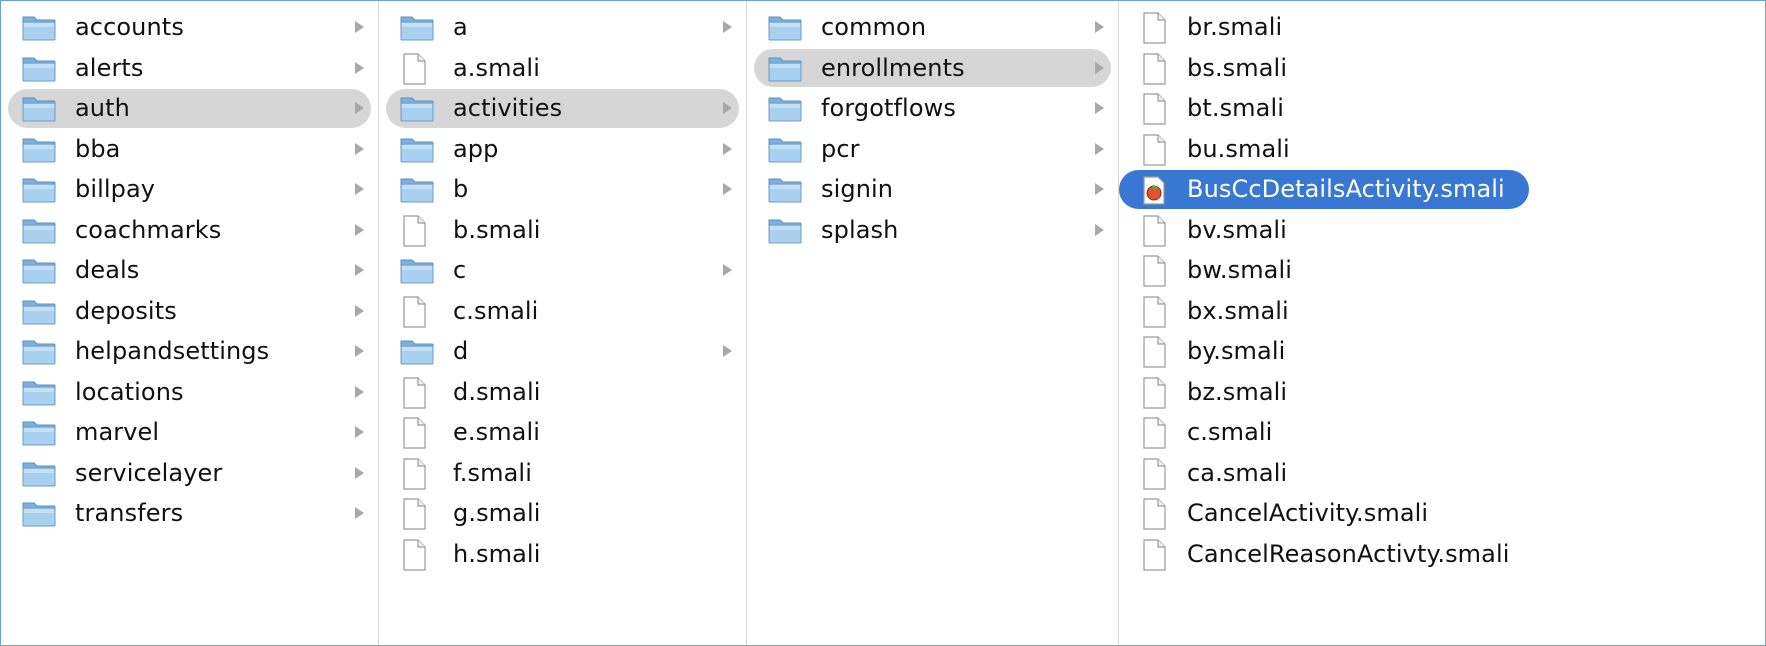  What do you see at coordinates (562, 68) in the screenshot?
I see `file-item: a.smali` at bounding box center [562, 68].